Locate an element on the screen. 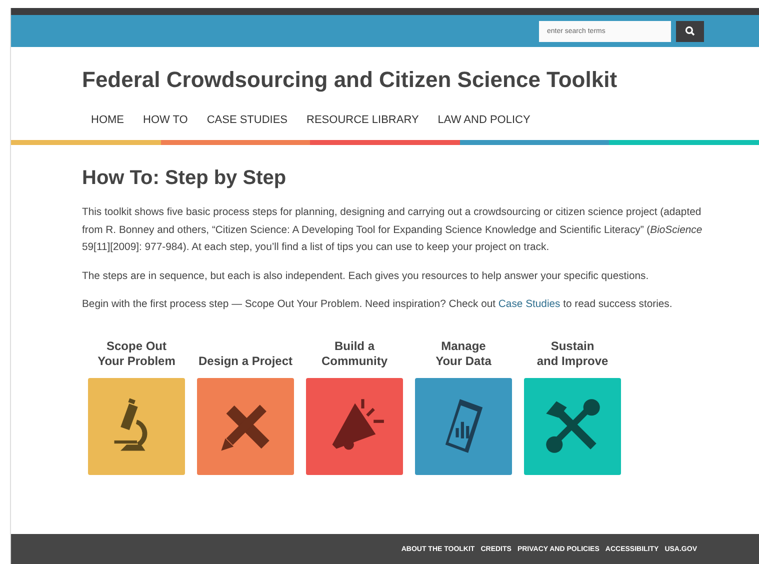 This screenshot has width=759, height=564. nav-link: HOW TO is located at coordinates (165, 120).